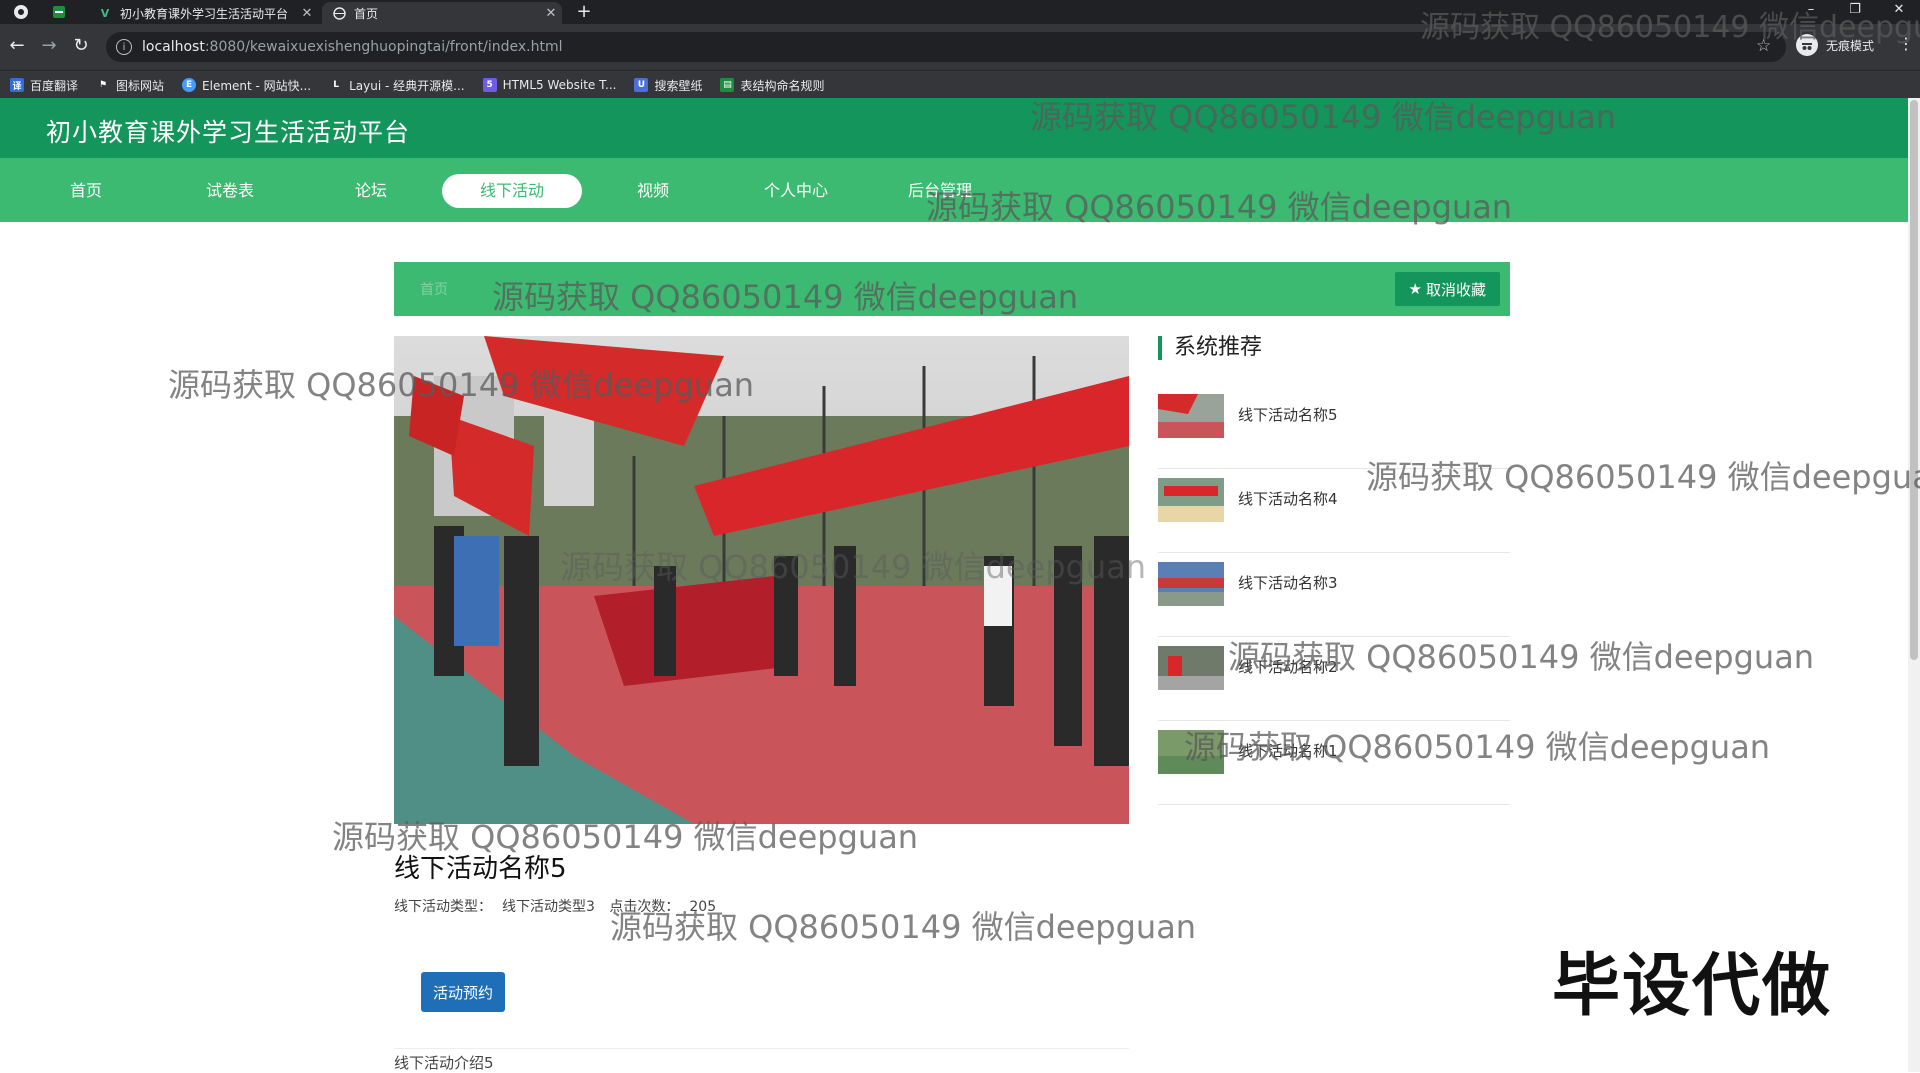  Describe the element at coordinates (173, 47) in the screenshot. I see `url-host: localhost` at that location.